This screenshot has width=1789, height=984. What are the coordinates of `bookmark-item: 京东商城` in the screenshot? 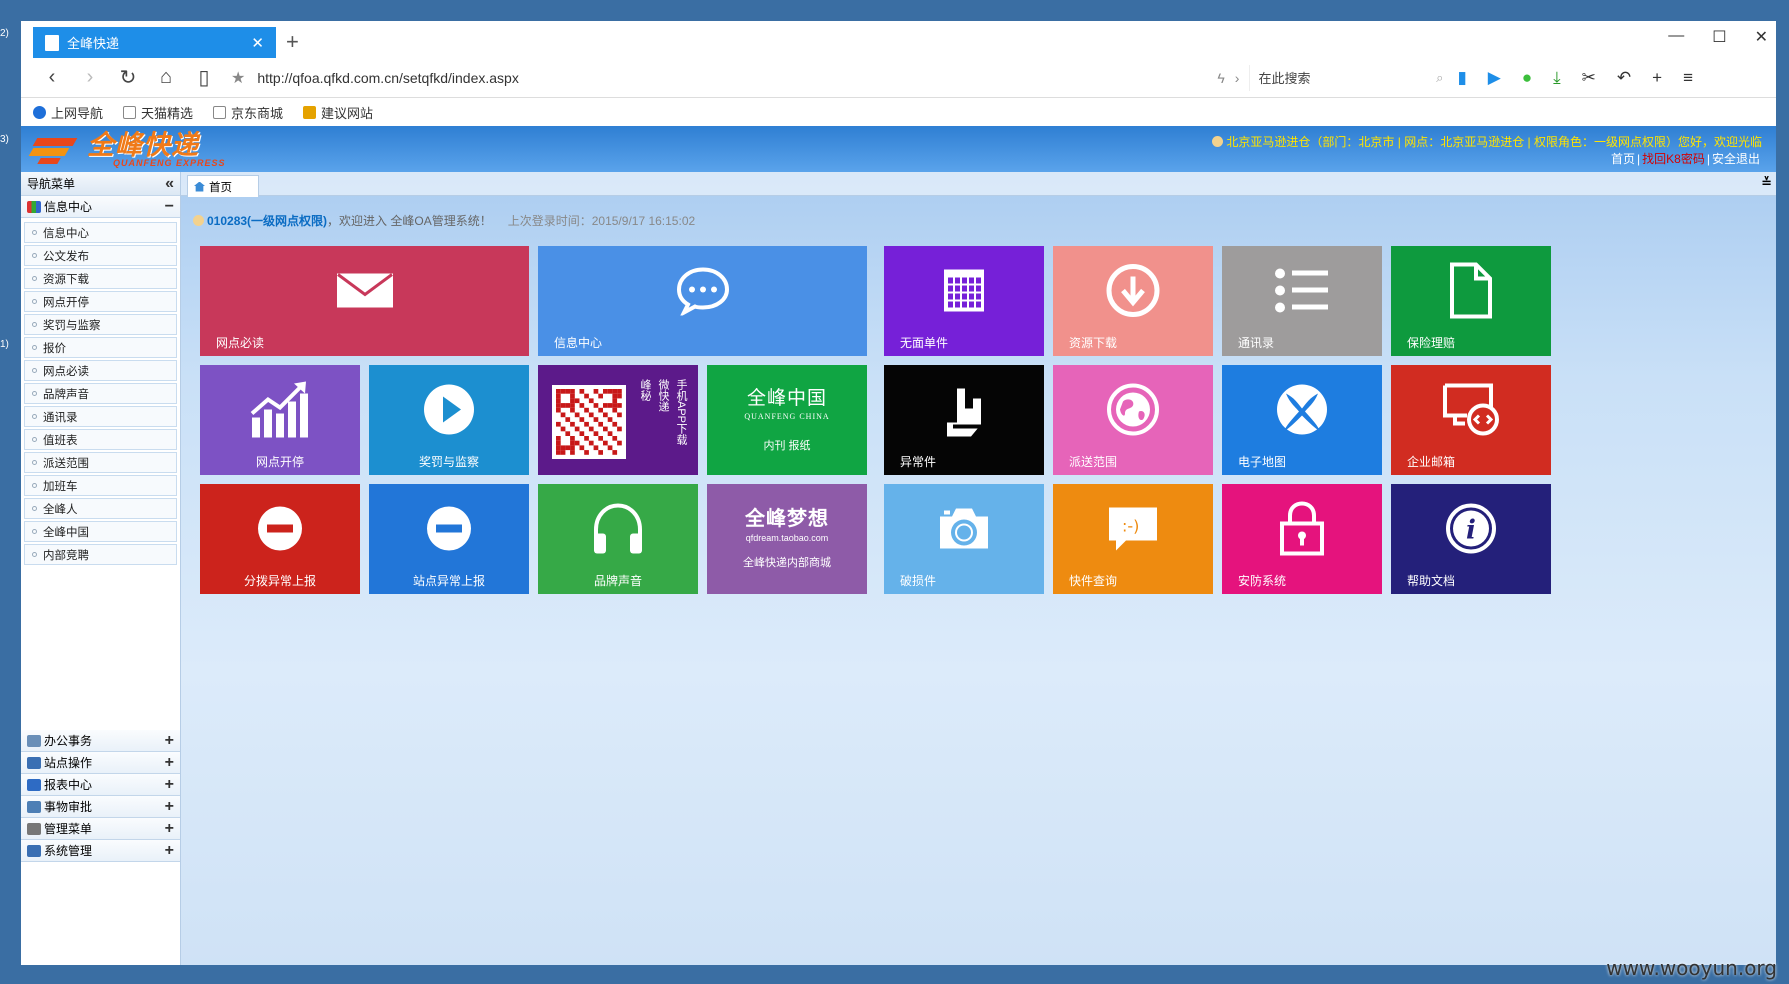 It's located at (248, 112).